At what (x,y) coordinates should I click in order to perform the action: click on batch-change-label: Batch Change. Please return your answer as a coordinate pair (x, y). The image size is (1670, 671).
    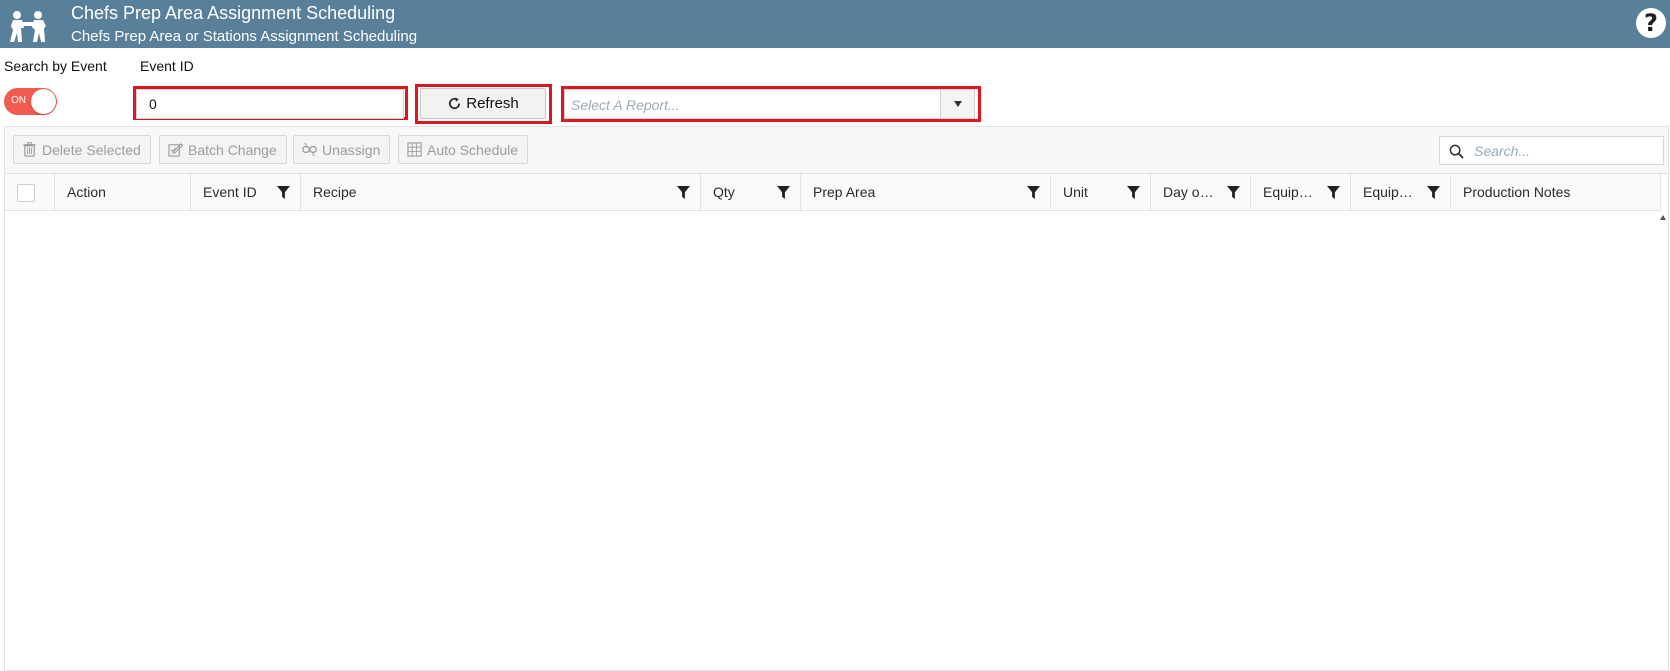
    Looking at the image, I should click on (232, 149).